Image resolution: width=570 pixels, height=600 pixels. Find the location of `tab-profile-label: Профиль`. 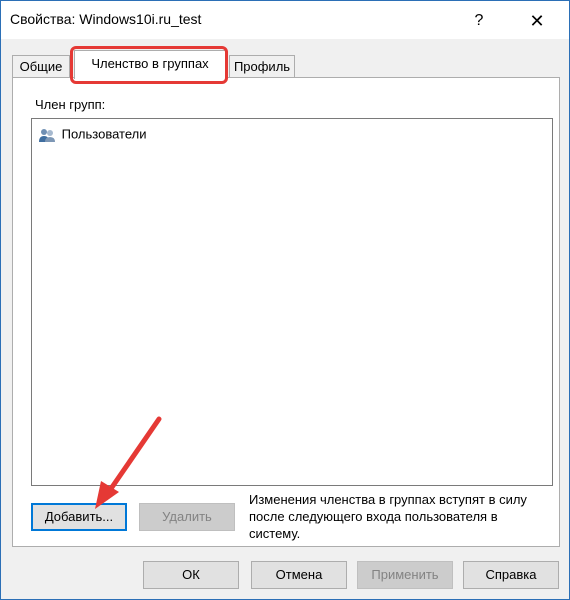

tab-profile-label: Профиль is located at coordinates (262, 66).